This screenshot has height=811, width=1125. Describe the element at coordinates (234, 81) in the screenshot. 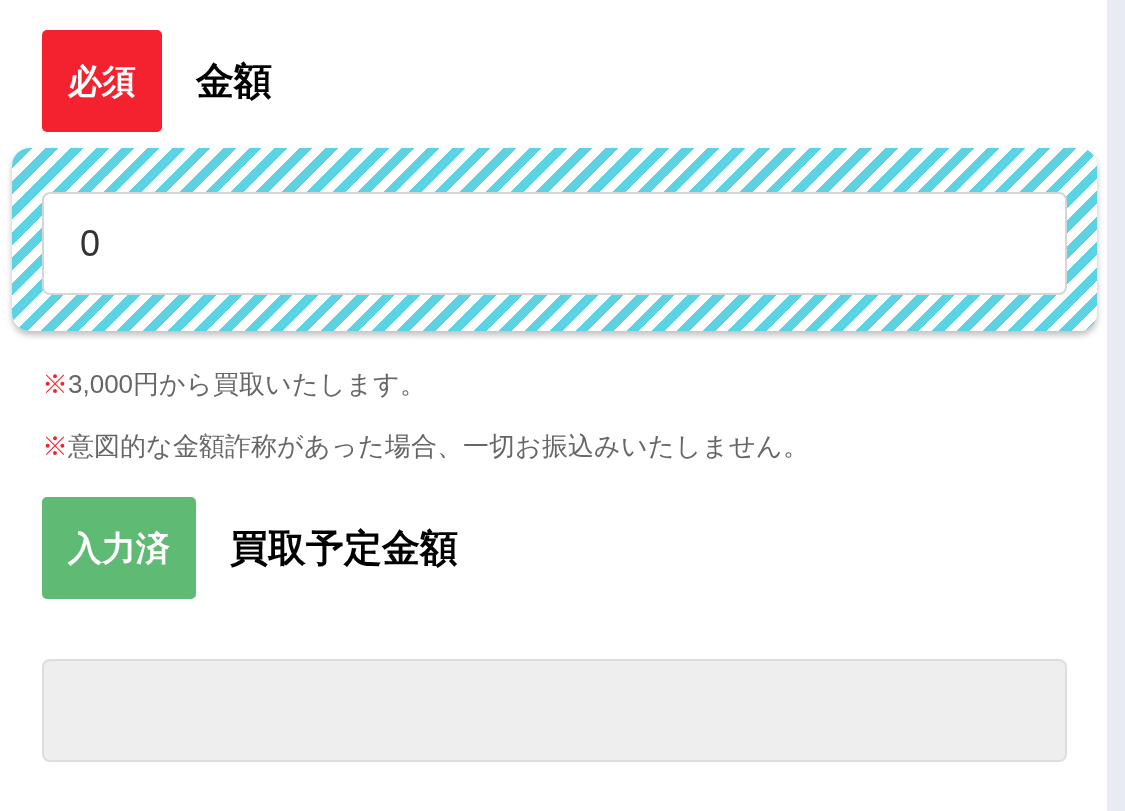

I see `field-label: 金額` at that location.